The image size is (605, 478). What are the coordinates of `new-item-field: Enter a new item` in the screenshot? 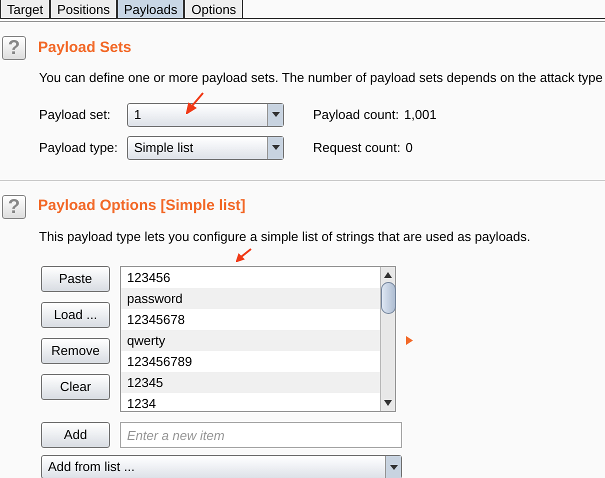 It's located at (261, 435).